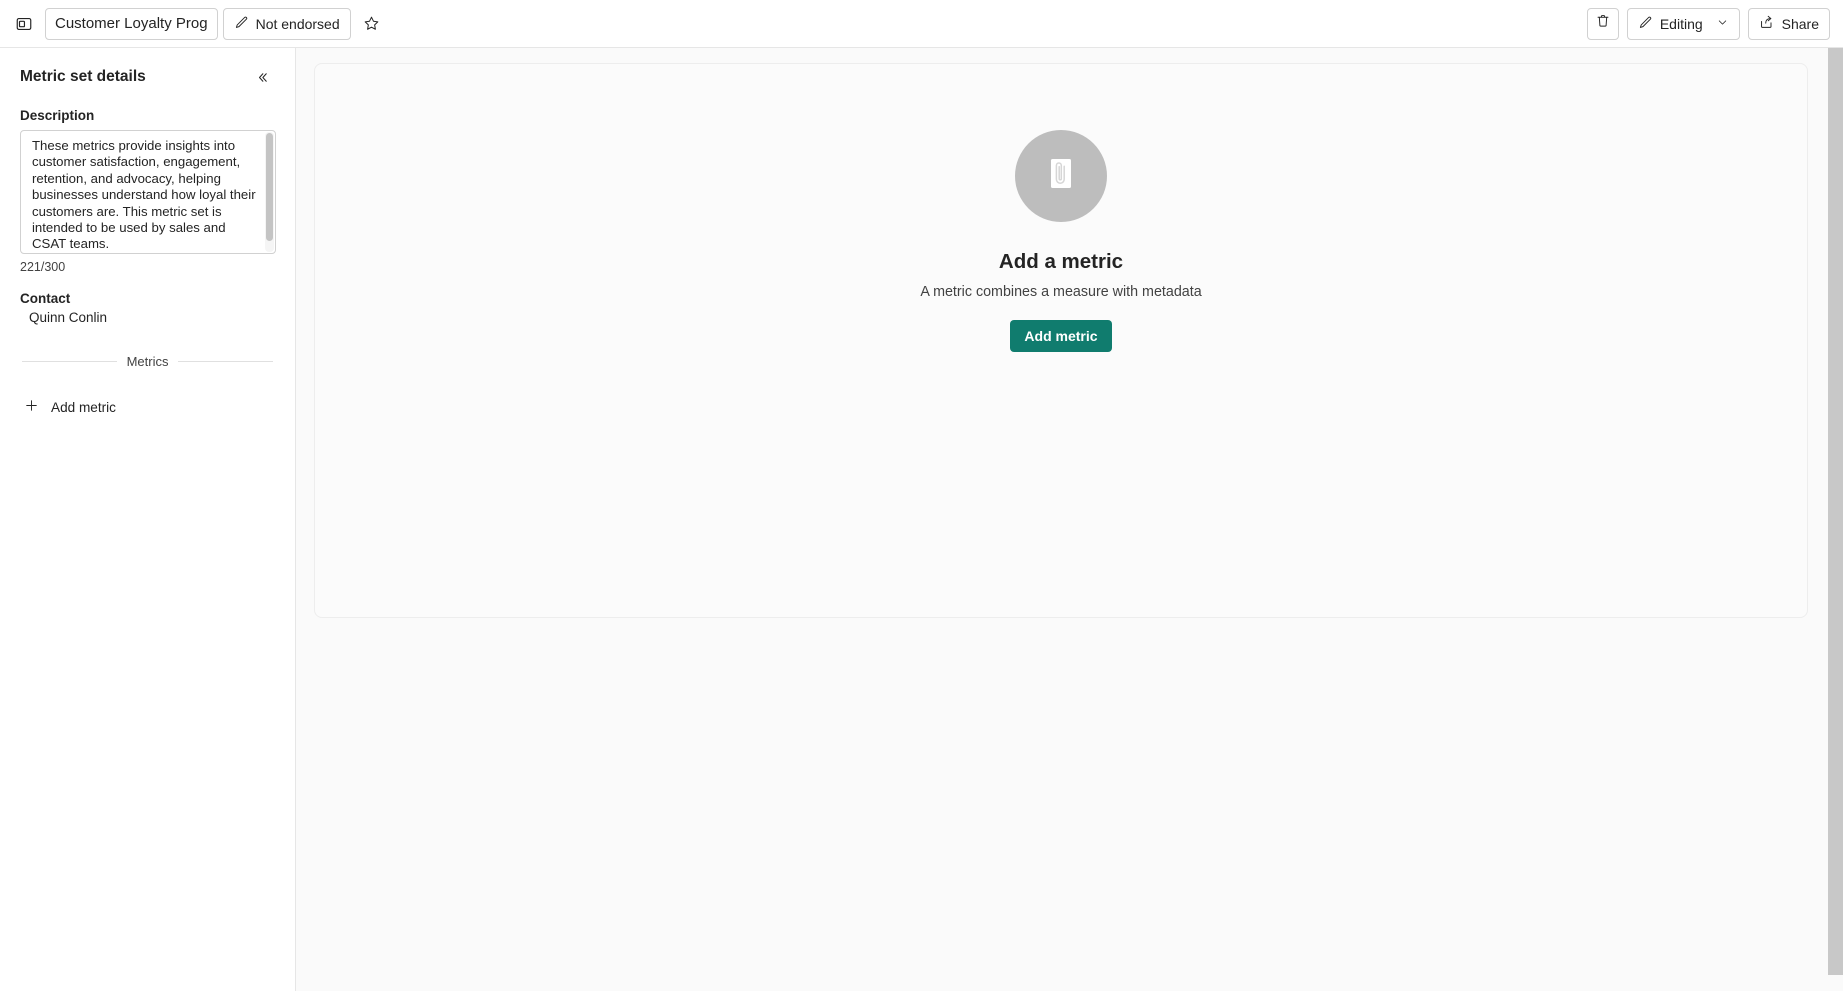  I want to click on topbar-right-group: Editing Share, so click(1708, 23).